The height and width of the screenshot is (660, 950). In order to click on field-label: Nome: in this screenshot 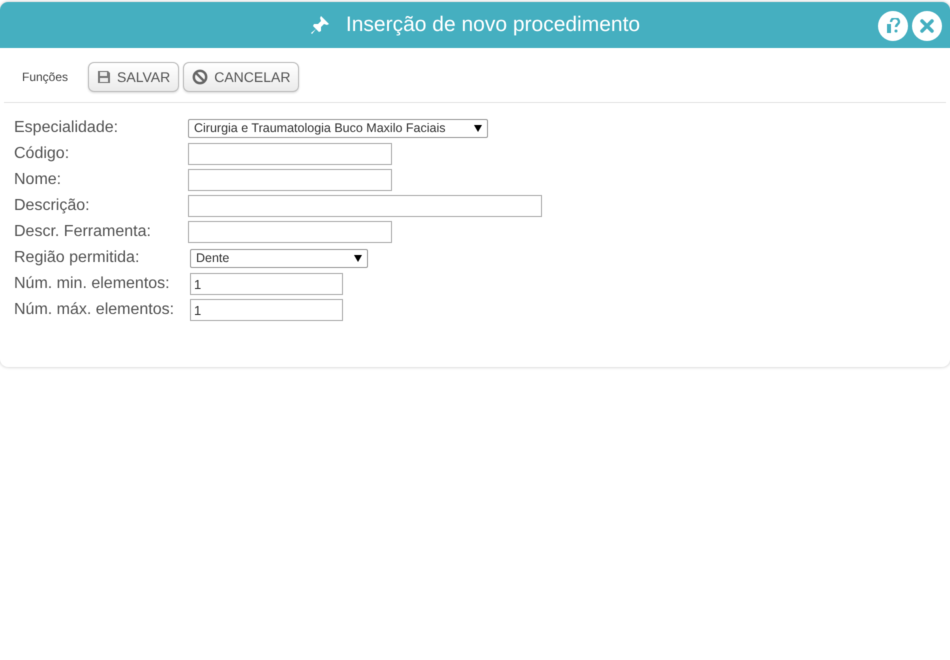, I will do `click(38, 180)`.